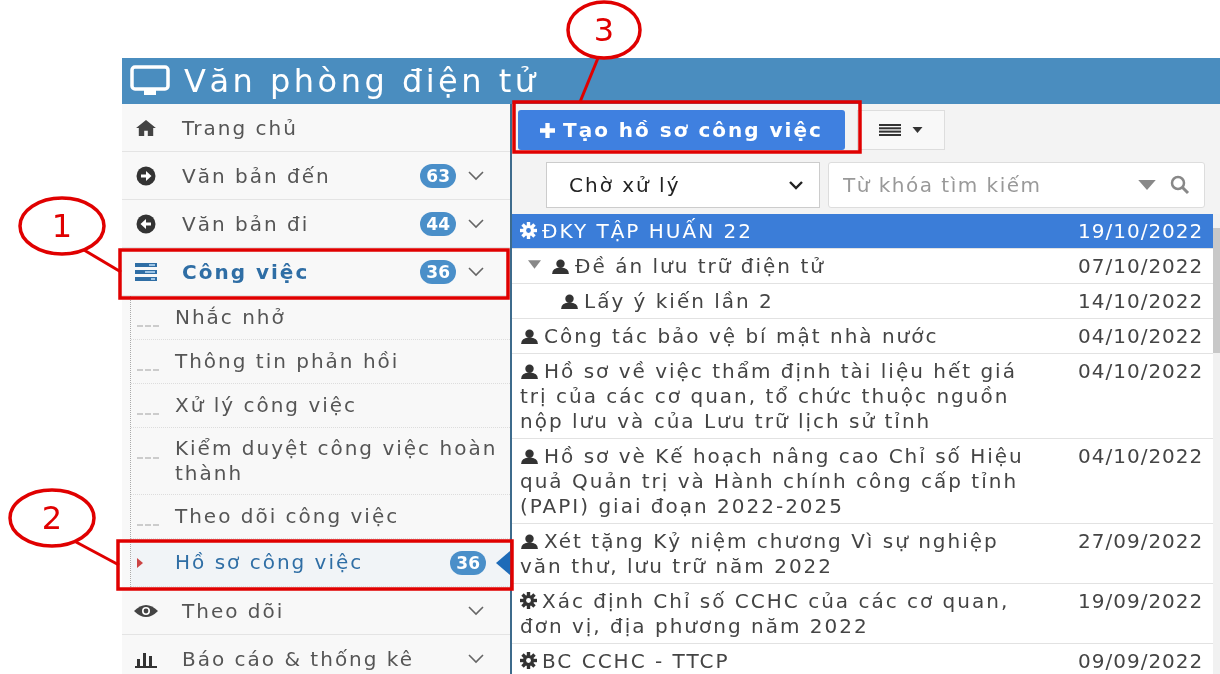 This screenshot has width=1220, height=674. I want to click on sidebar-item: Trang chủ, so click(316, 128).